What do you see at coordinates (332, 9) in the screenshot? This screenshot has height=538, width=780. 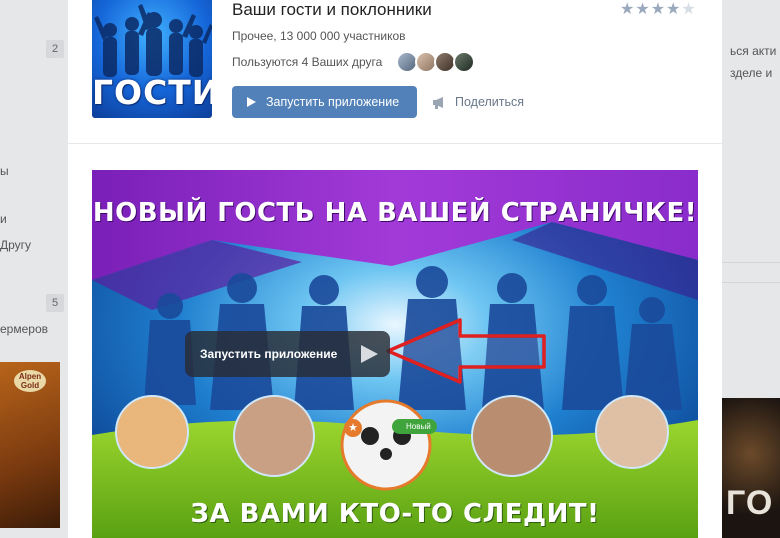 I see `app-title: Ваши гости и поклонники` at bounding box center [332, 9].